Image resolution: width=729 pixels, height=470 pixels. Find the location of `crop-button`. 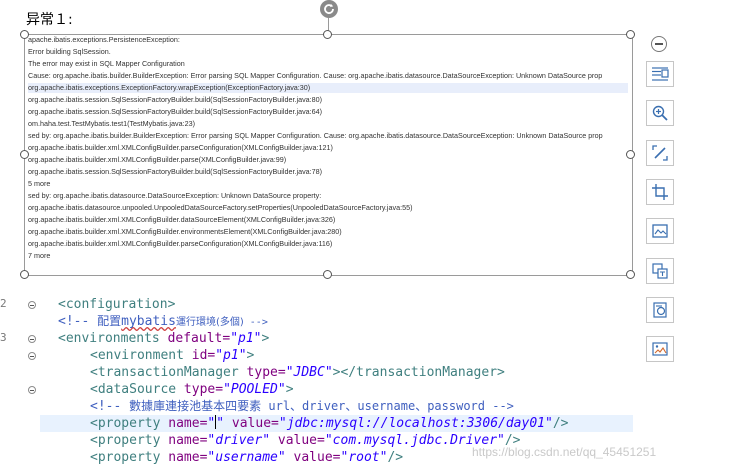

crop-button is located at coordinates (660, 192).